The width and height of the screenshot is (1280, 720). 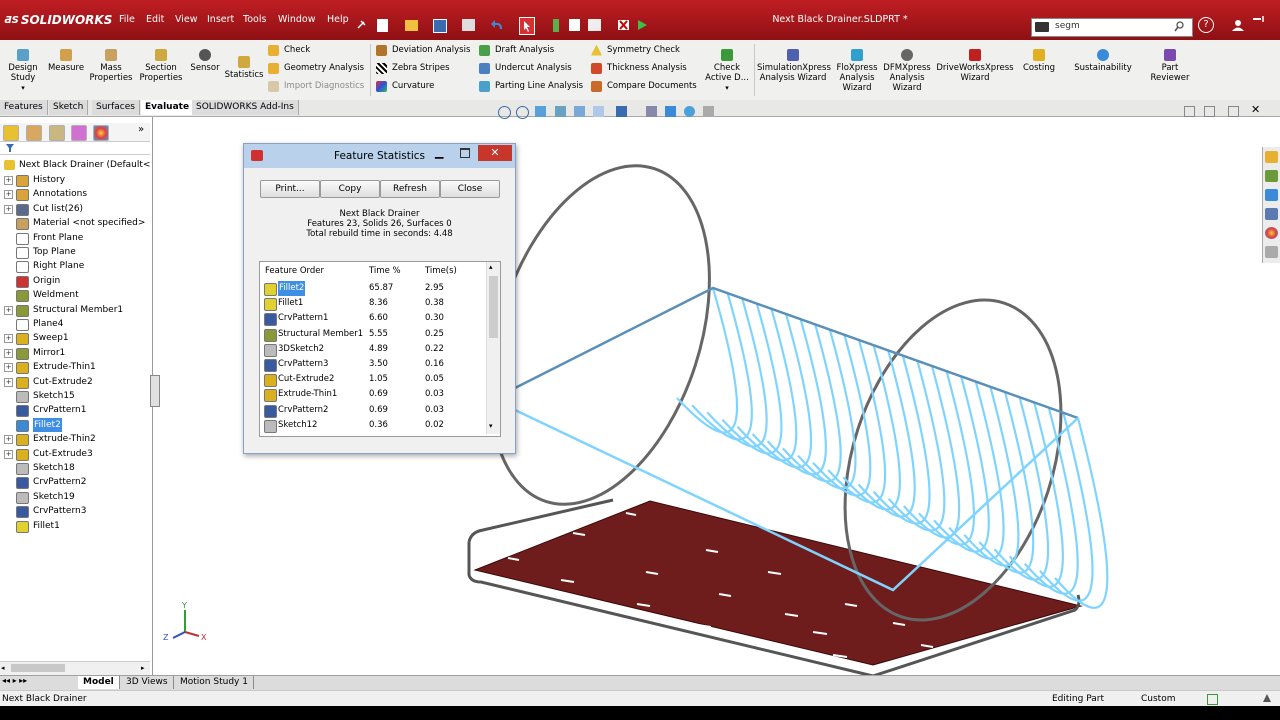 What do you see at coordinates (497, 25) in the screenshot?
I see `undo-icon` at bounding box center [497, 25].